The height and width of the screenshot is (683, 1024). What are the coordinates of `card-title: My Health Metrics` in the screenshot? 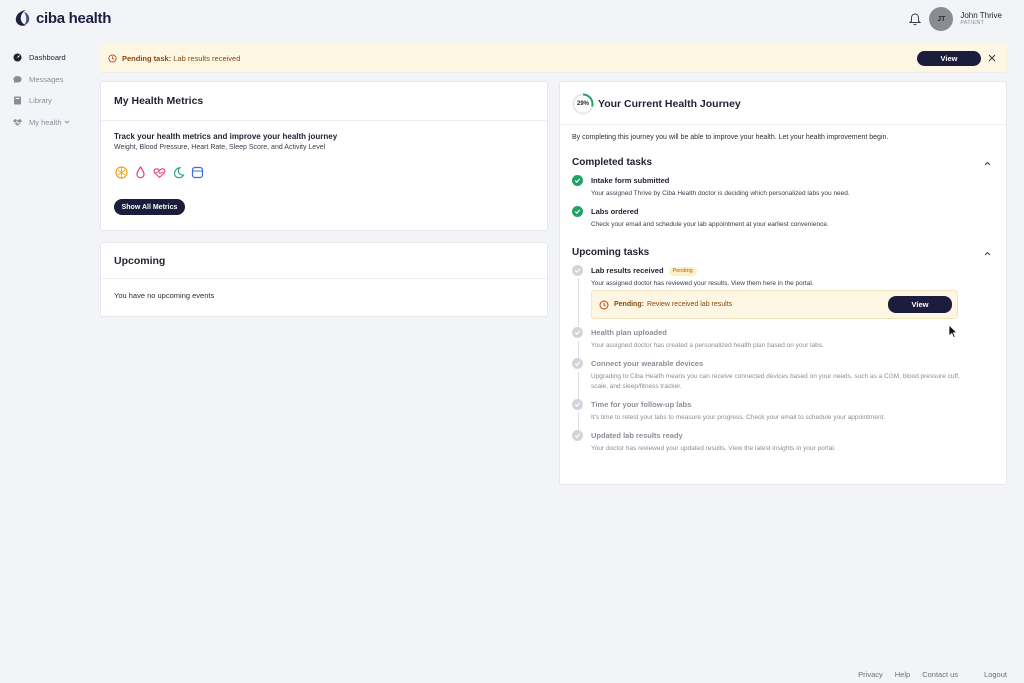 It's located at (159, 101).